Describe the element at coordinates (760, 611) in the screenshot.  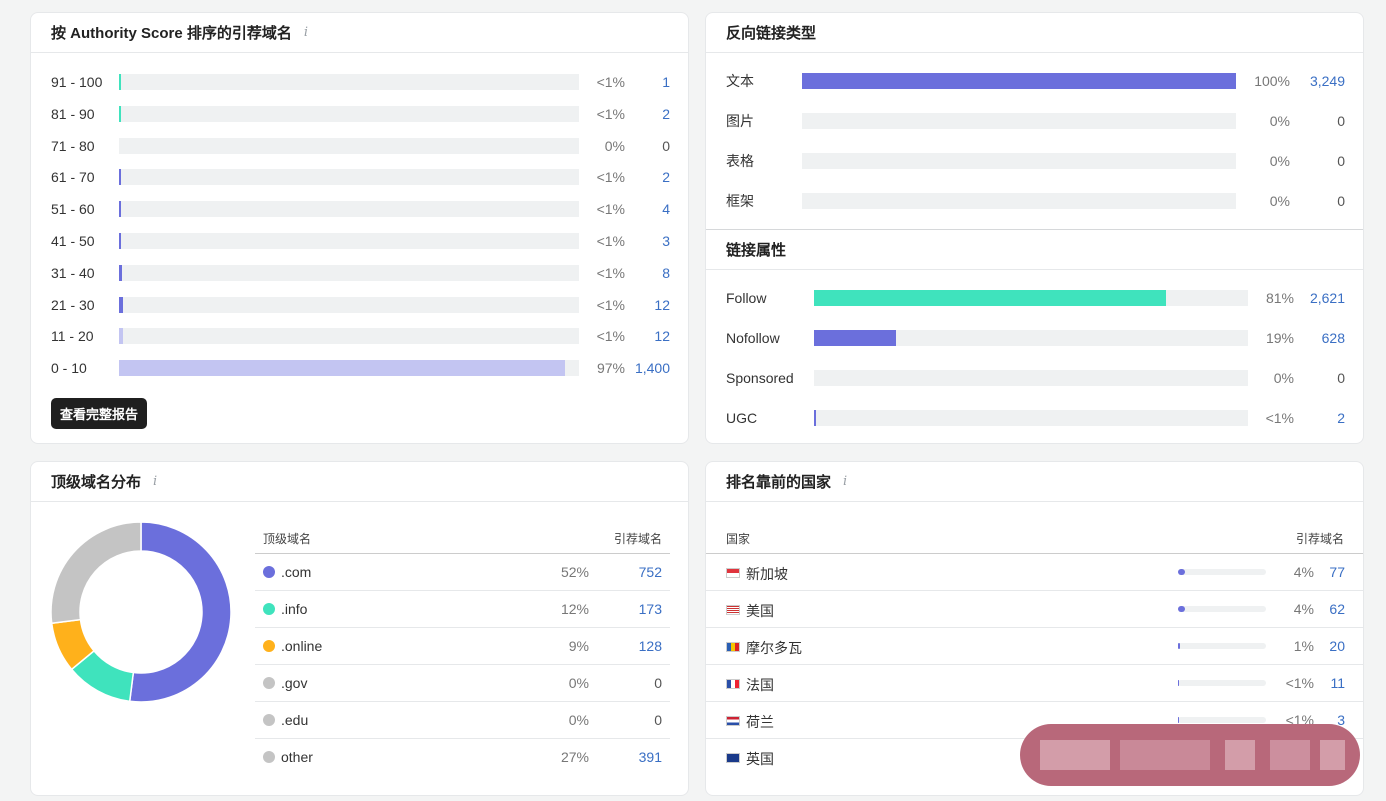
I see `country-name: 美国` at that location.